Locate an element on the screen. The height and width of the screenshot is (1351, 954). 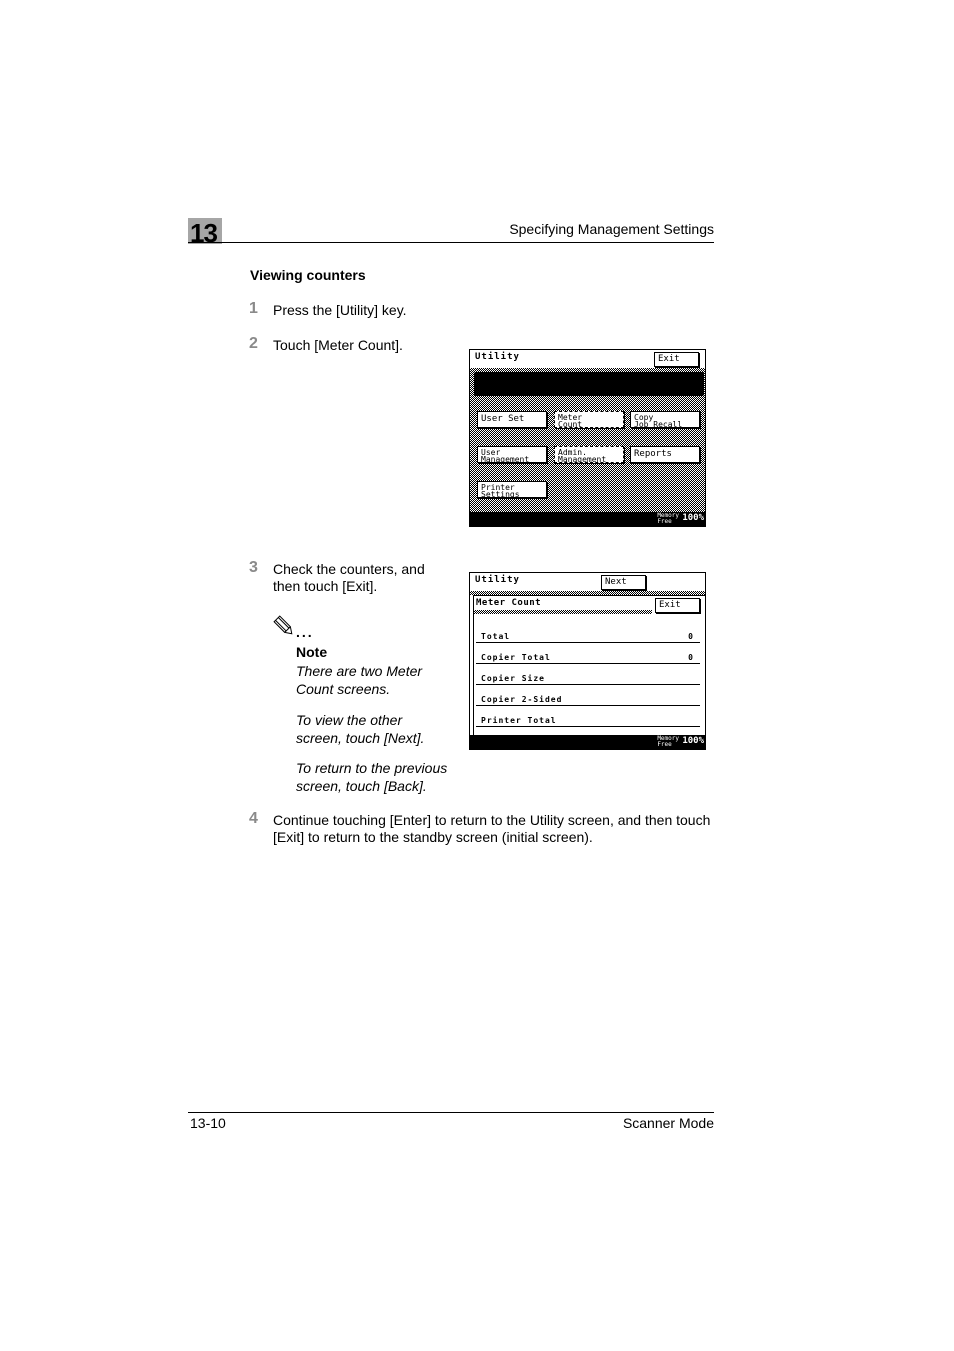
admin-management-button: Admin. Management is located at coordinates (589, 455).